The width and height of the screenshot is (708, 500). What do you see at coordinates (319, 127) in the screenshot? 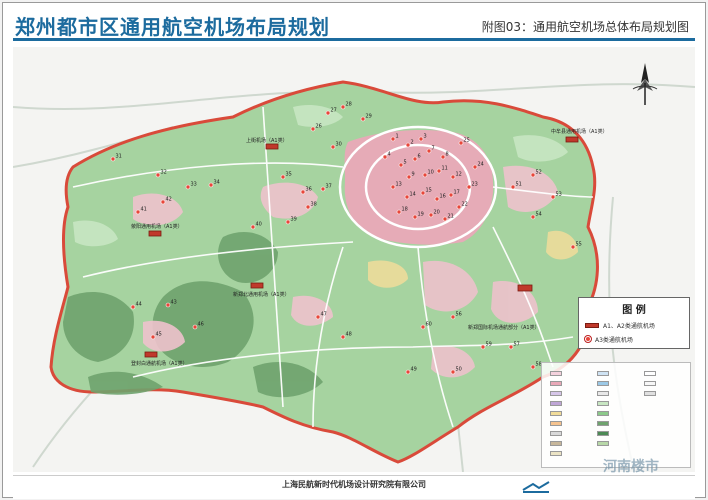
I see `site-marker-label: 26` at bounding box center [319, 127].